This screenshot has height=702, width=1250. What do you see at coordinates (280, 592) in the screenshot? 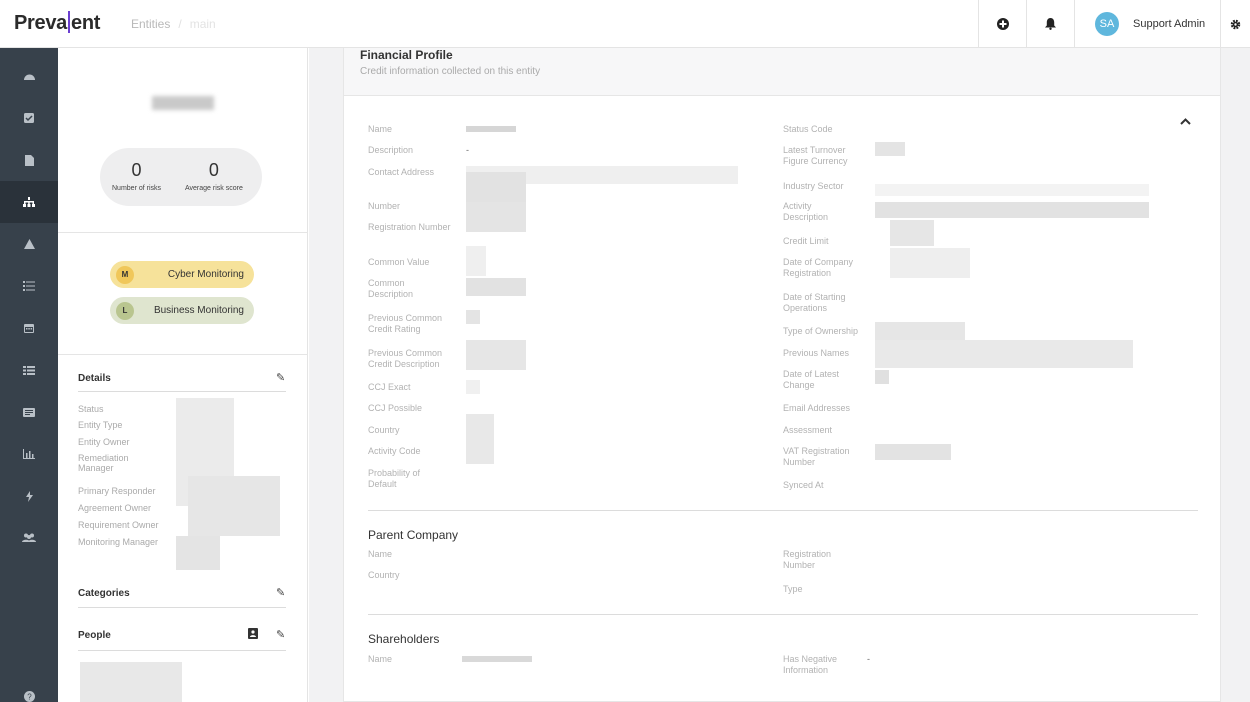
I see `edit-categories-icon: ✎` at bounding box center [280, 592].